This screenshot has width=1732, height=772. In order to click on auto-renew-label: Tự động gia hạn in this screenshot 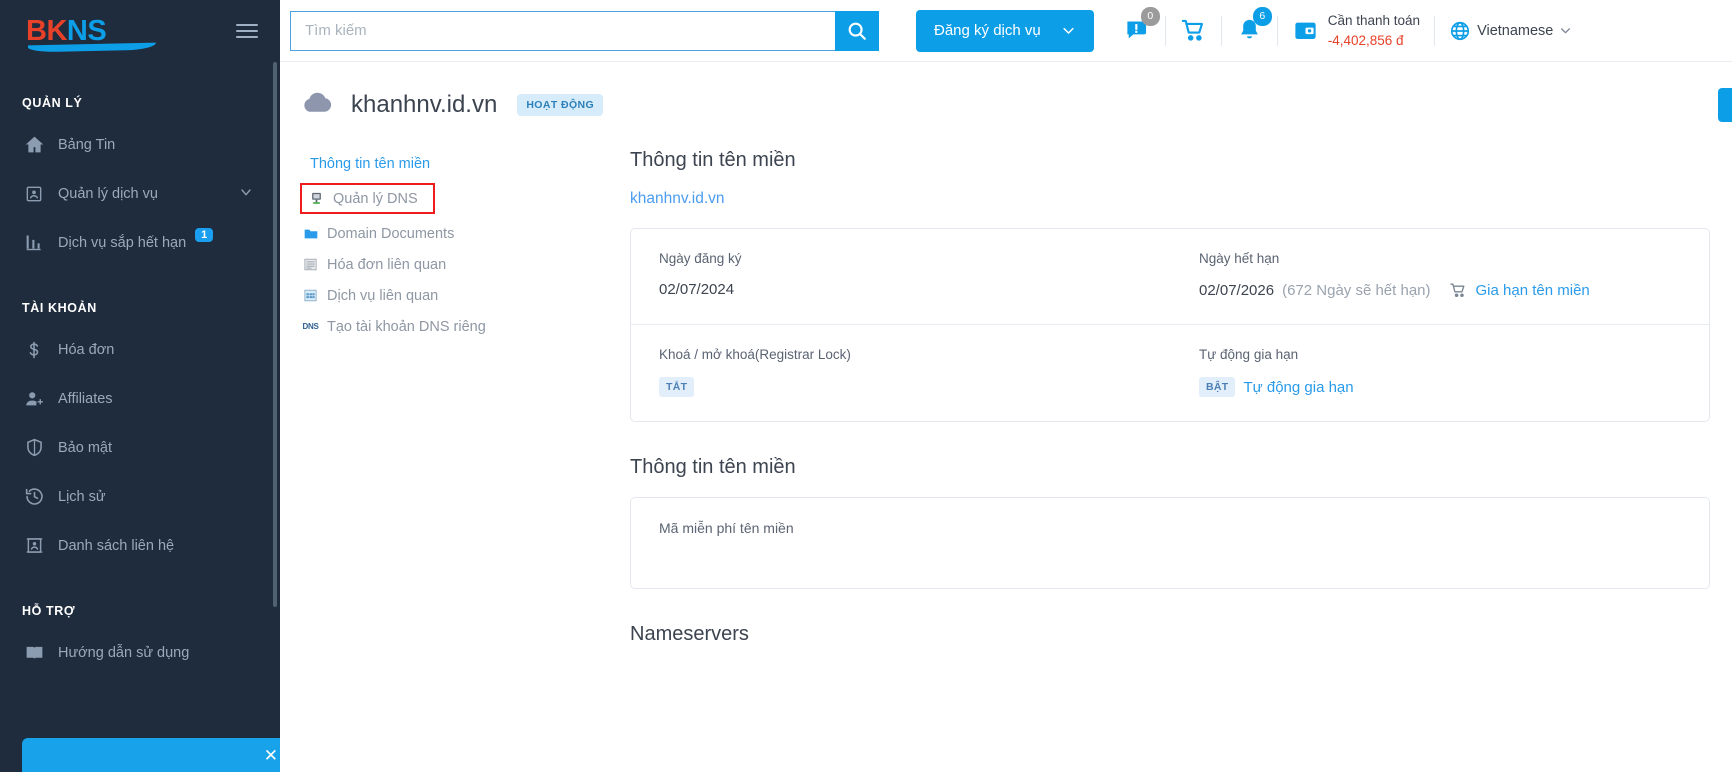, I will do `click(1249, 354)`.